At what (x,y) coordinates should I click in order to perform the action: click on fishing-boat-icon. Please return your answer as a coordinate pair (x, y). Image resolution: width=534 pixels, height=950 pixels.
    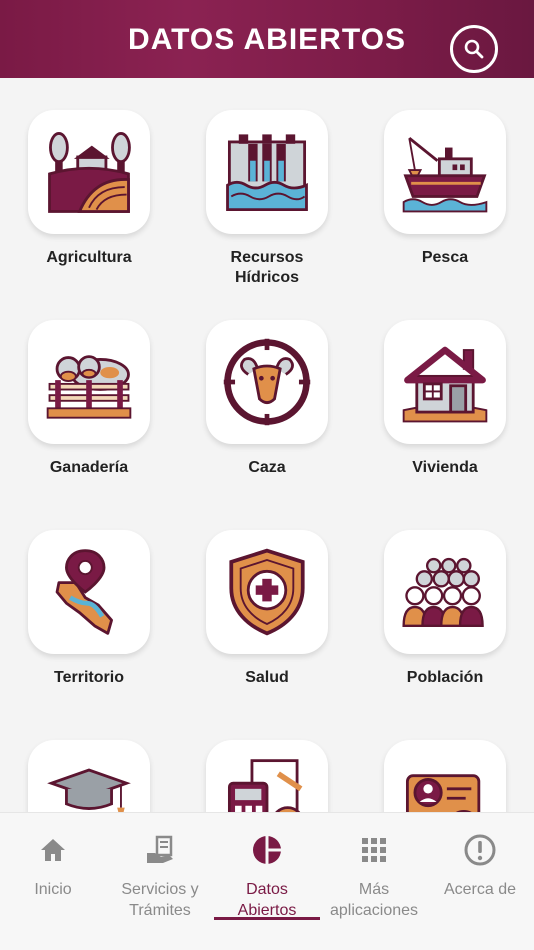
    Looking at the image, I should click on (445, 172).